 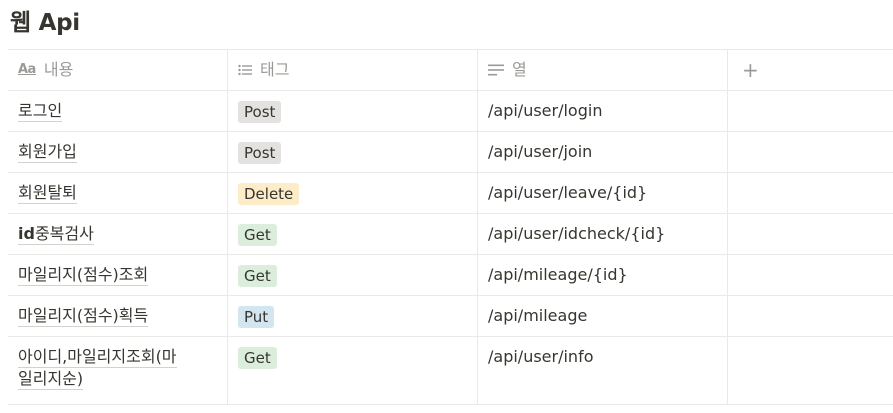 What do you see at coordinates (245, 70) in the screenshot?
I see `list-icon` at bounding box center [245, 70].